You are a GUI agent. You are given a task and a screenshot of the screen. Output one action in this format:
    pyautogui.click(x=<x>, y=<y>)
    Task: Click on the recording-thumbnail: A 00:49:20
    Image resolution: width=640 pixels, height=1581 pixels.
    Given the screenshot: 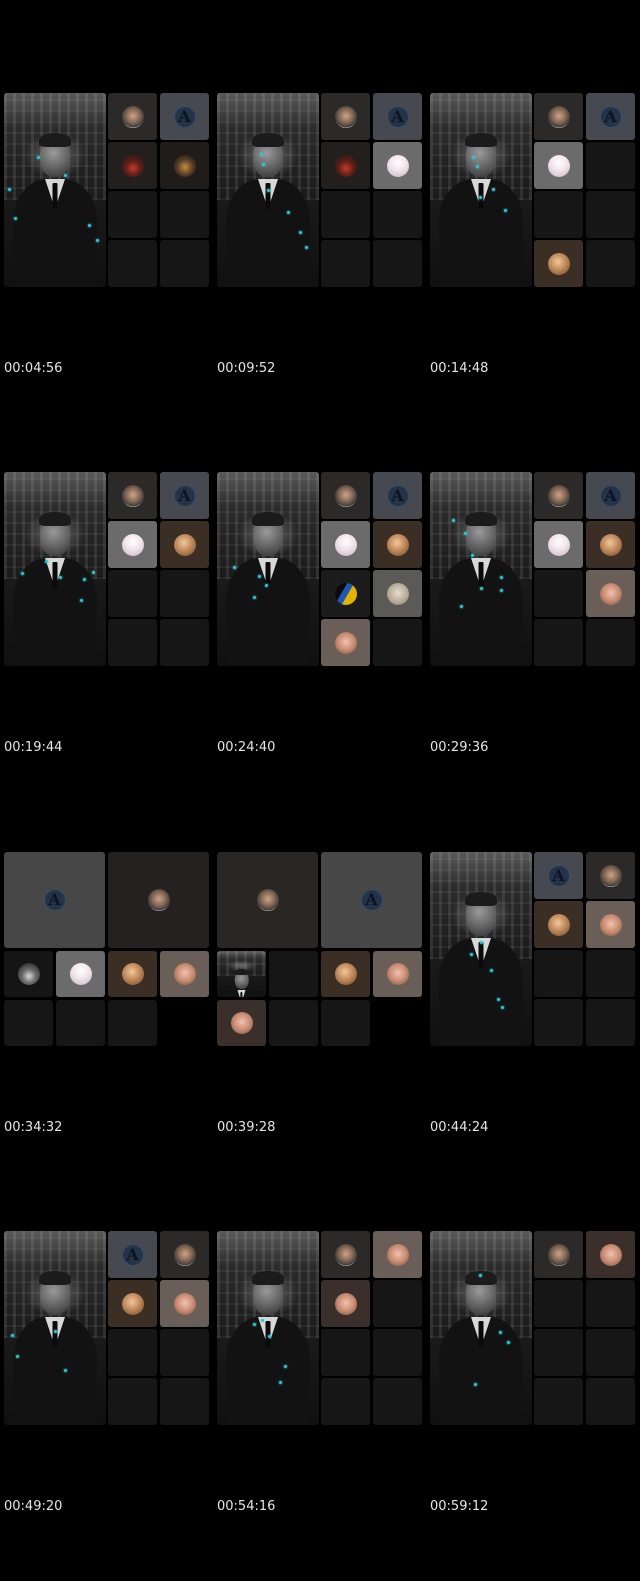 What is the action you would take?
    pyautogui.click(x=106, y=1406)
    